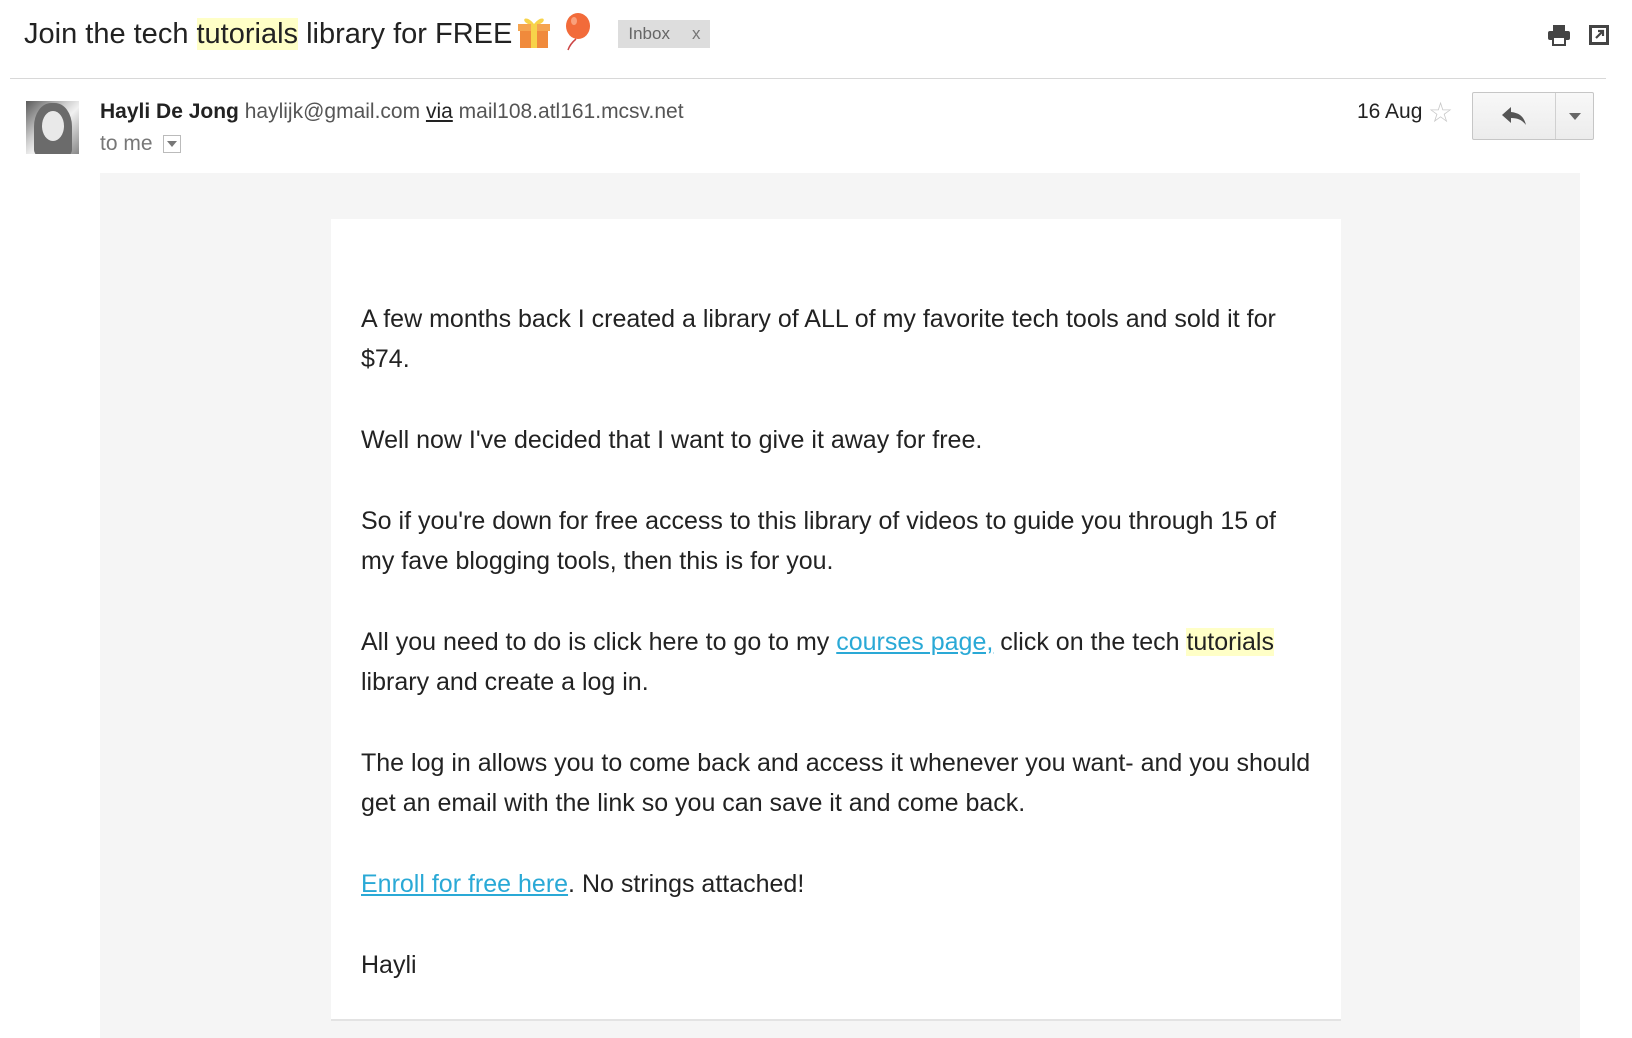 The width and height of the screenshot is (1632, 1038). What do you see at coordinates (439, 111) in the screenshot?
I see `via-link: via` at bounding box center [439, 111].